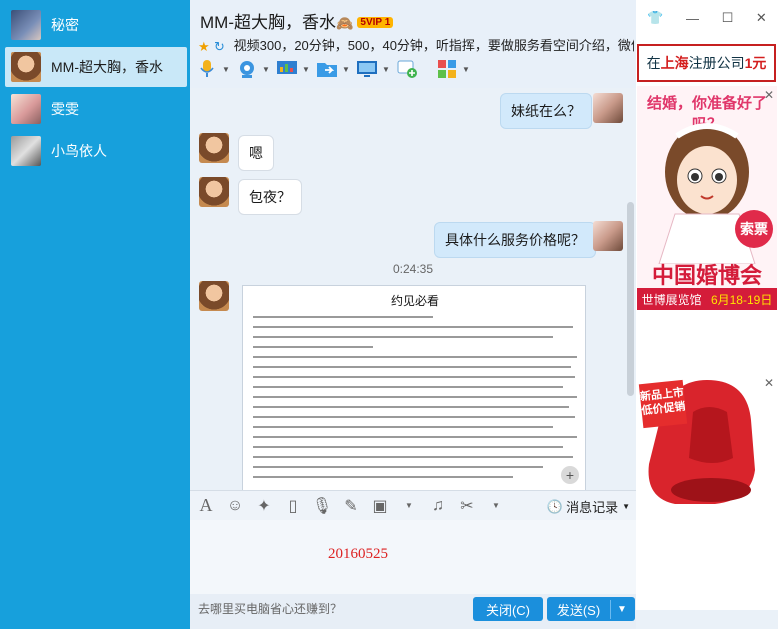 The width and height of the screenshot is (778, 629). What do you see at coordinates (256, 153) in the screenshot?
I see `message-bubble-theirs: 嗯` at bounding box center [256, 153].